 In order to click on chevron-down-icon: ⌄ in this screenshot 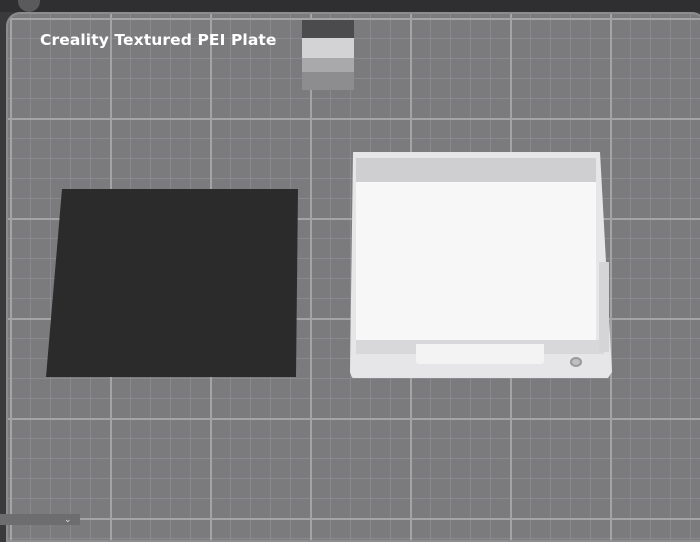, I will do `click(68, 520)`.